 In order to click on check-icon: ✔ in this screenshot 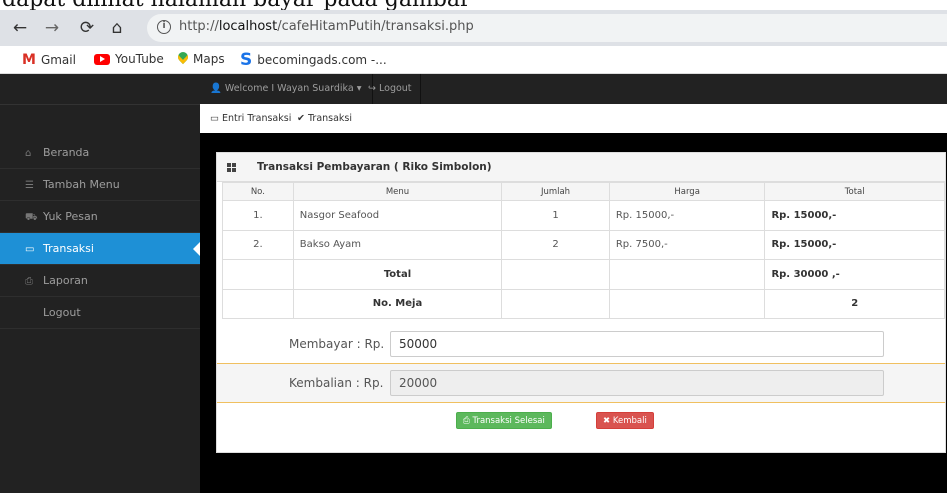, I will do `click(301, 118)`.